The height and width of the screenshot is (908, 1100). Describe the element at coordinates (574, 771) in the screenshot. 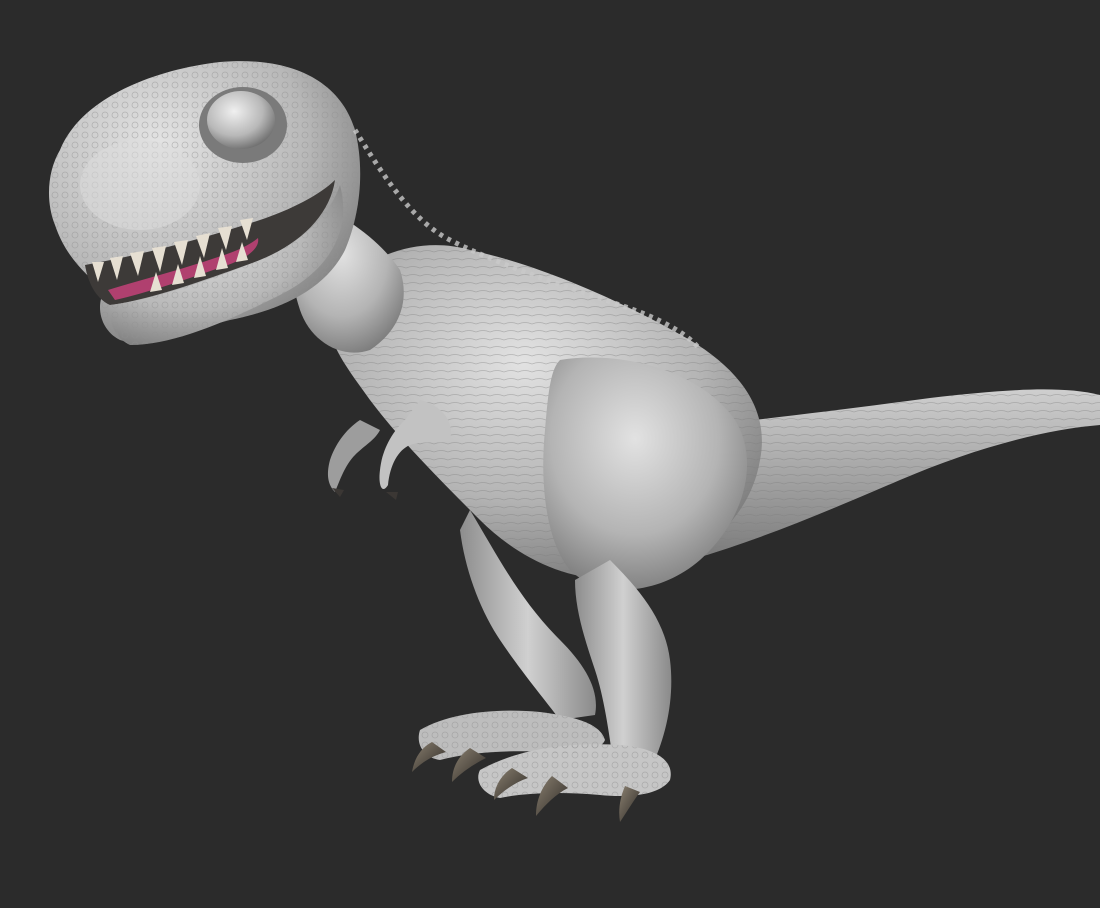

I see `foot-scales-near` at that location.